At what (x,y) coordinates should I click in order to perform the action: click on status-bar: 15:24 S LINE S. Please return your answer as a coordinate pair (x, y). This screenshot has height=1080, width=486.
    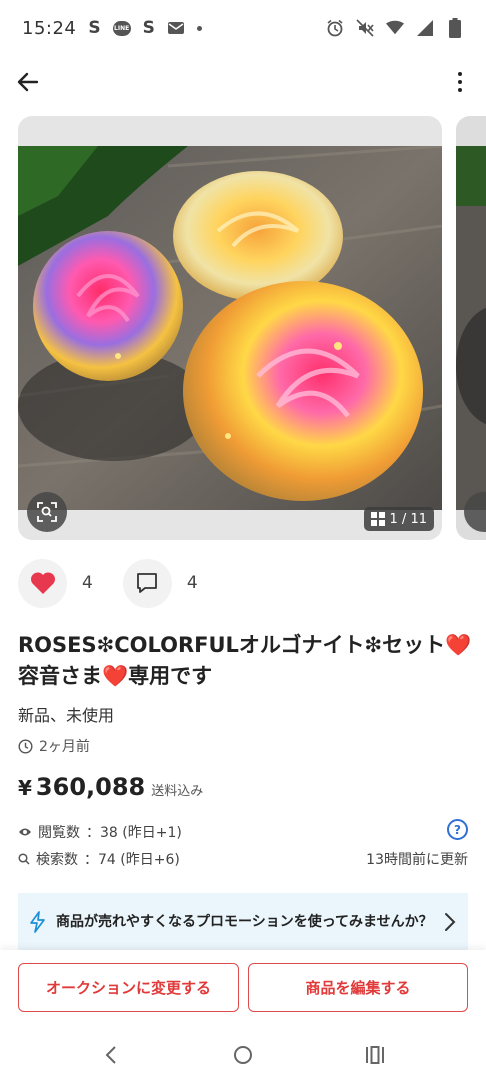
    Looking at the image, I should click on (243, 28).